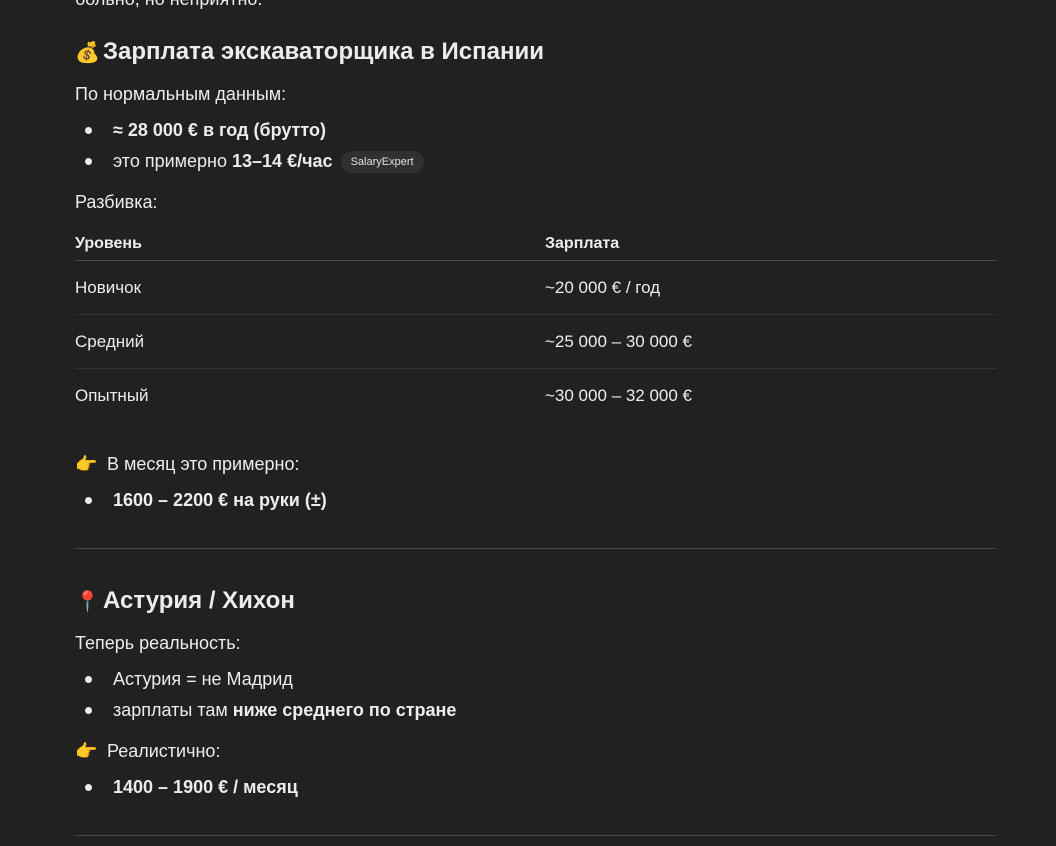 The width and height of the screenshot is (1056, 846). I want to click on section-heading-salary: 💰 Зарплата экскаваторщика в Испании, so click(309, 52).